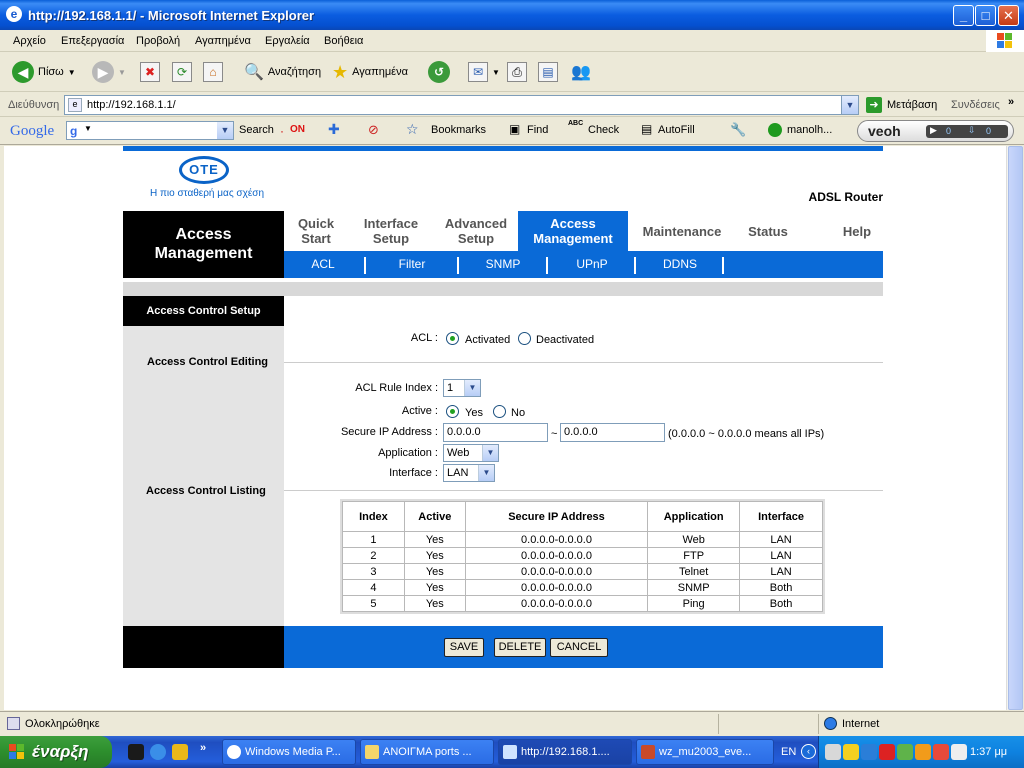 Image resolution: width=1024 pixels, height=768 pixels. I want to click on tab-advanced-setup: Advanced Setup, so click(476, 231).